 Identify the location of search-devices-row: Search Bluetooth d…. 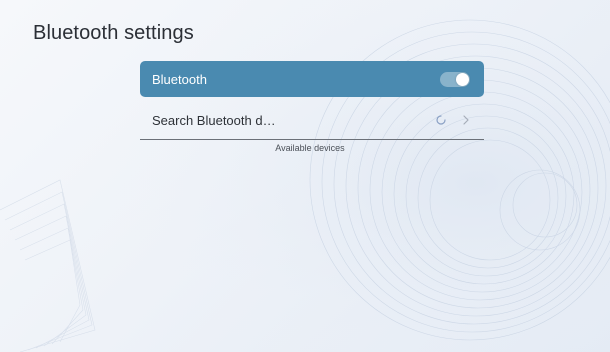
(312, 120).